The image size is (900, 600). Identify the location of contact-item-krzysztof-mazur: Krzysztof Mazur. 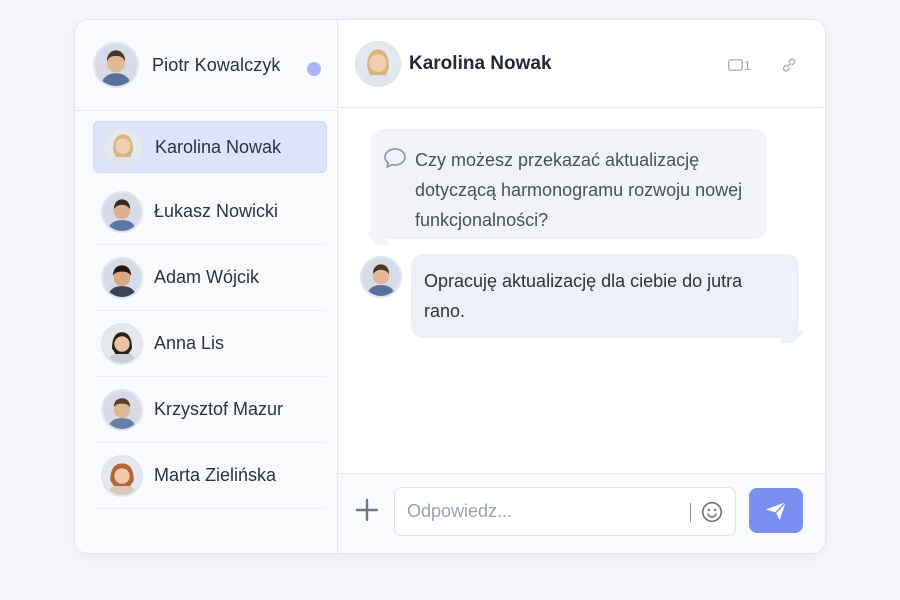
(210, 410).